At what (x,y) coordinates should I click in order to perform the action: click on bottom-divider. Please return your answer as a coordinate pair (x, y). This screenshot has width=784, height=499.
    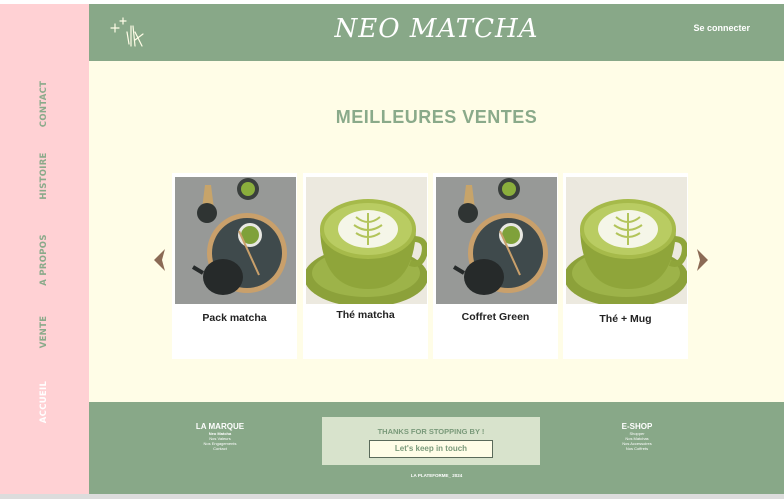
    Looking at the image, I should click on (392, 496).